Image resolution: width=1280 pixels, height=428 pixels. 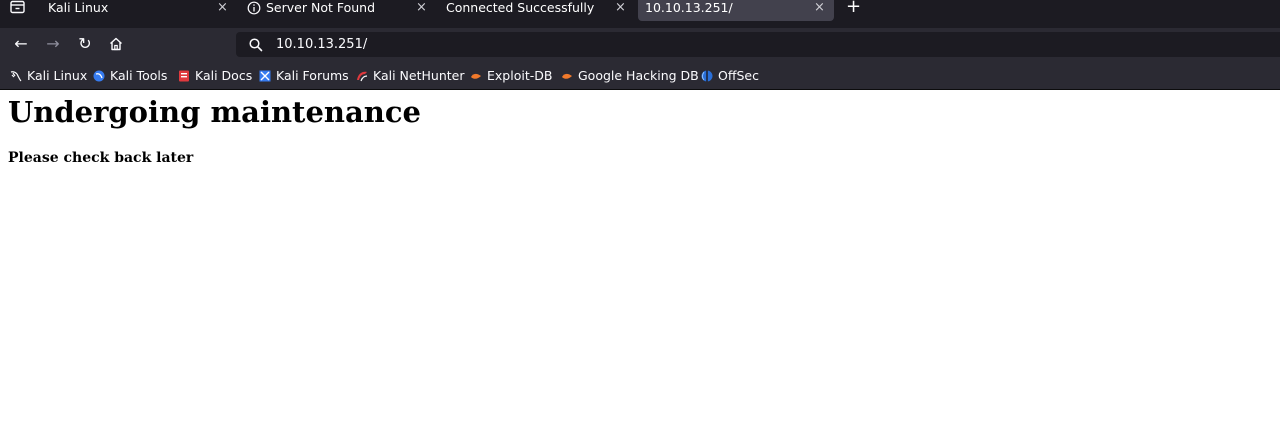 I want to click on tab-kali-linux: Kali Linux ×, so click(x=138, y=10).